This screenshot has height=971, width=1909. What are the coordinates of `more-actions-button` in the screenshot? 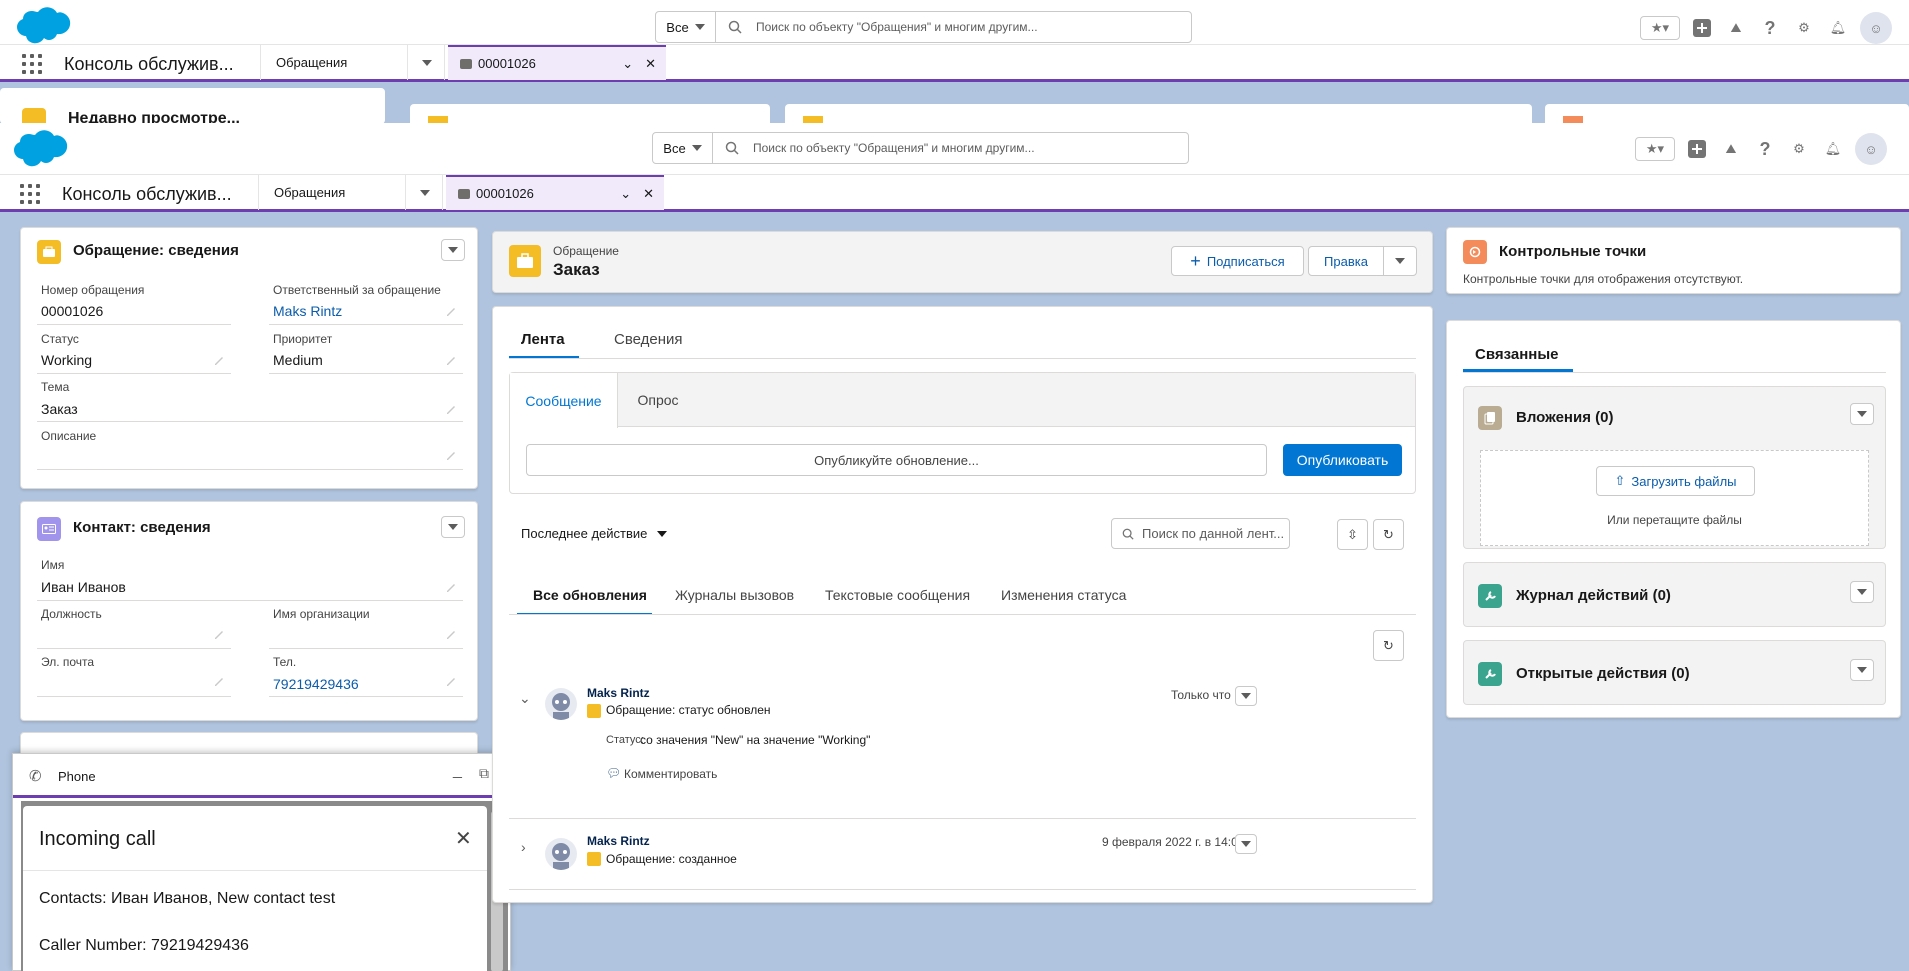 It's located at (1400, 261).